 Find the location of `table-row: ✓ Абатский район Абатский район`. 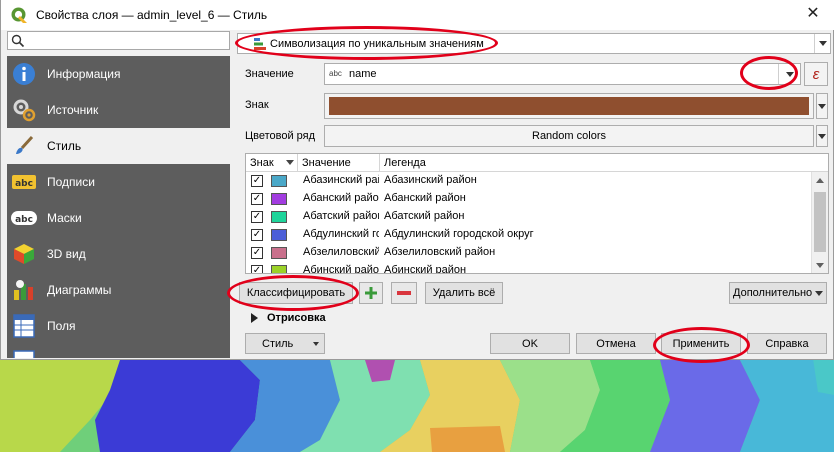

table-row: ✓ Абатский район Абатский район is located at coordinates (529, 217).